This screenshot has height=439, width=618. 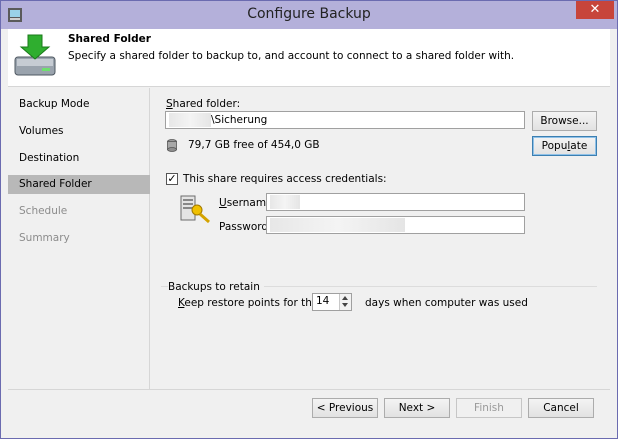 I want to click on sidebar-item-schedule: Schedule, so click(x=43, y=211).